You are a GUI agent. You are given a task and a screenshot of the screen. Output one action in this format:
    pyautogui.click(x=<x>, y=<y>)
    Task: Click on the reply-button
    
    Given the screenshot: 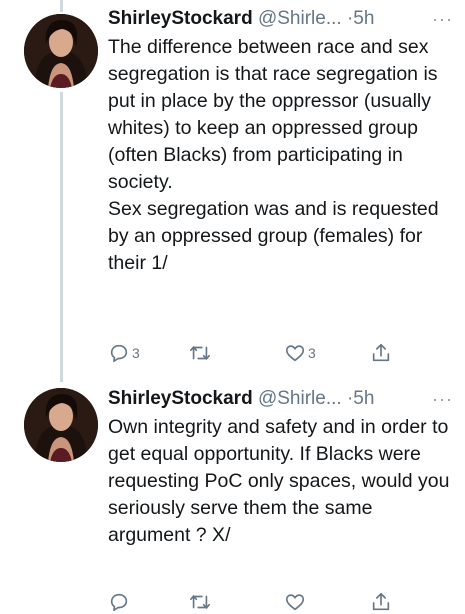 What is the action you would take?
    pyautogui.click(x=119, y=602)
    